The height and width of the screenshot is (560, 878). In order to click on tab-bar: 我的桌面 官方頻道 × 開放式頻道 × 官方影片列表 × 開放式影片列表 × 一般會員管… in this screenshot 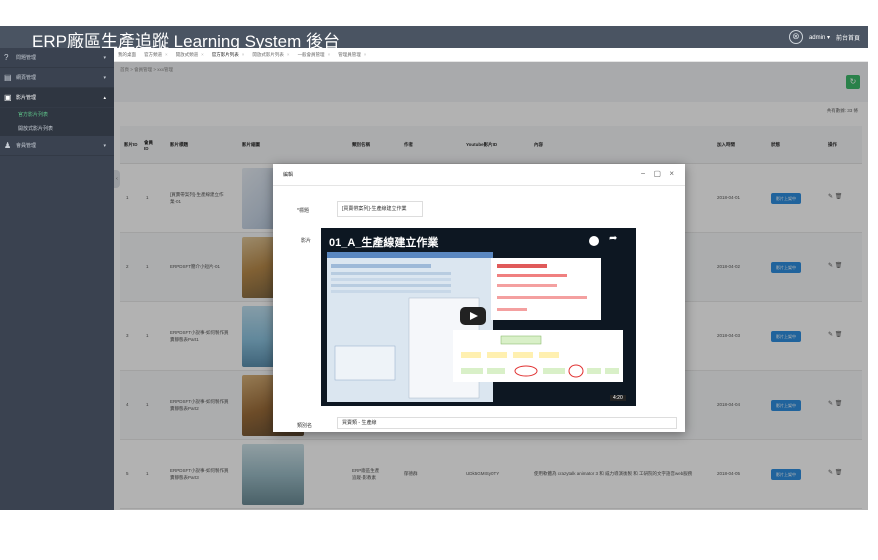, I will do `click(491, 55)`.